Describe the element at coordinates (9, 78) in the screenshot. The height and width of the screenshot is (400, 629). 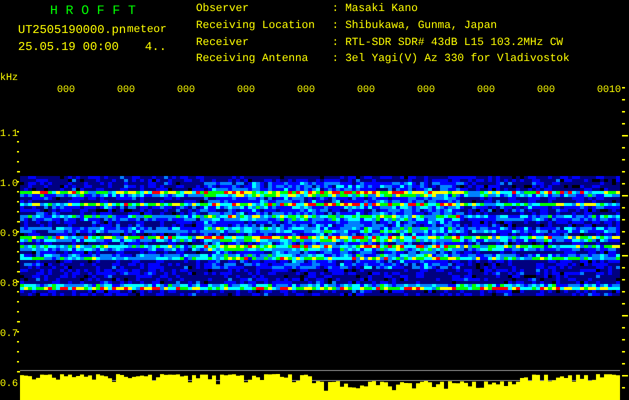
I see `unit-label: kHz` at that location.